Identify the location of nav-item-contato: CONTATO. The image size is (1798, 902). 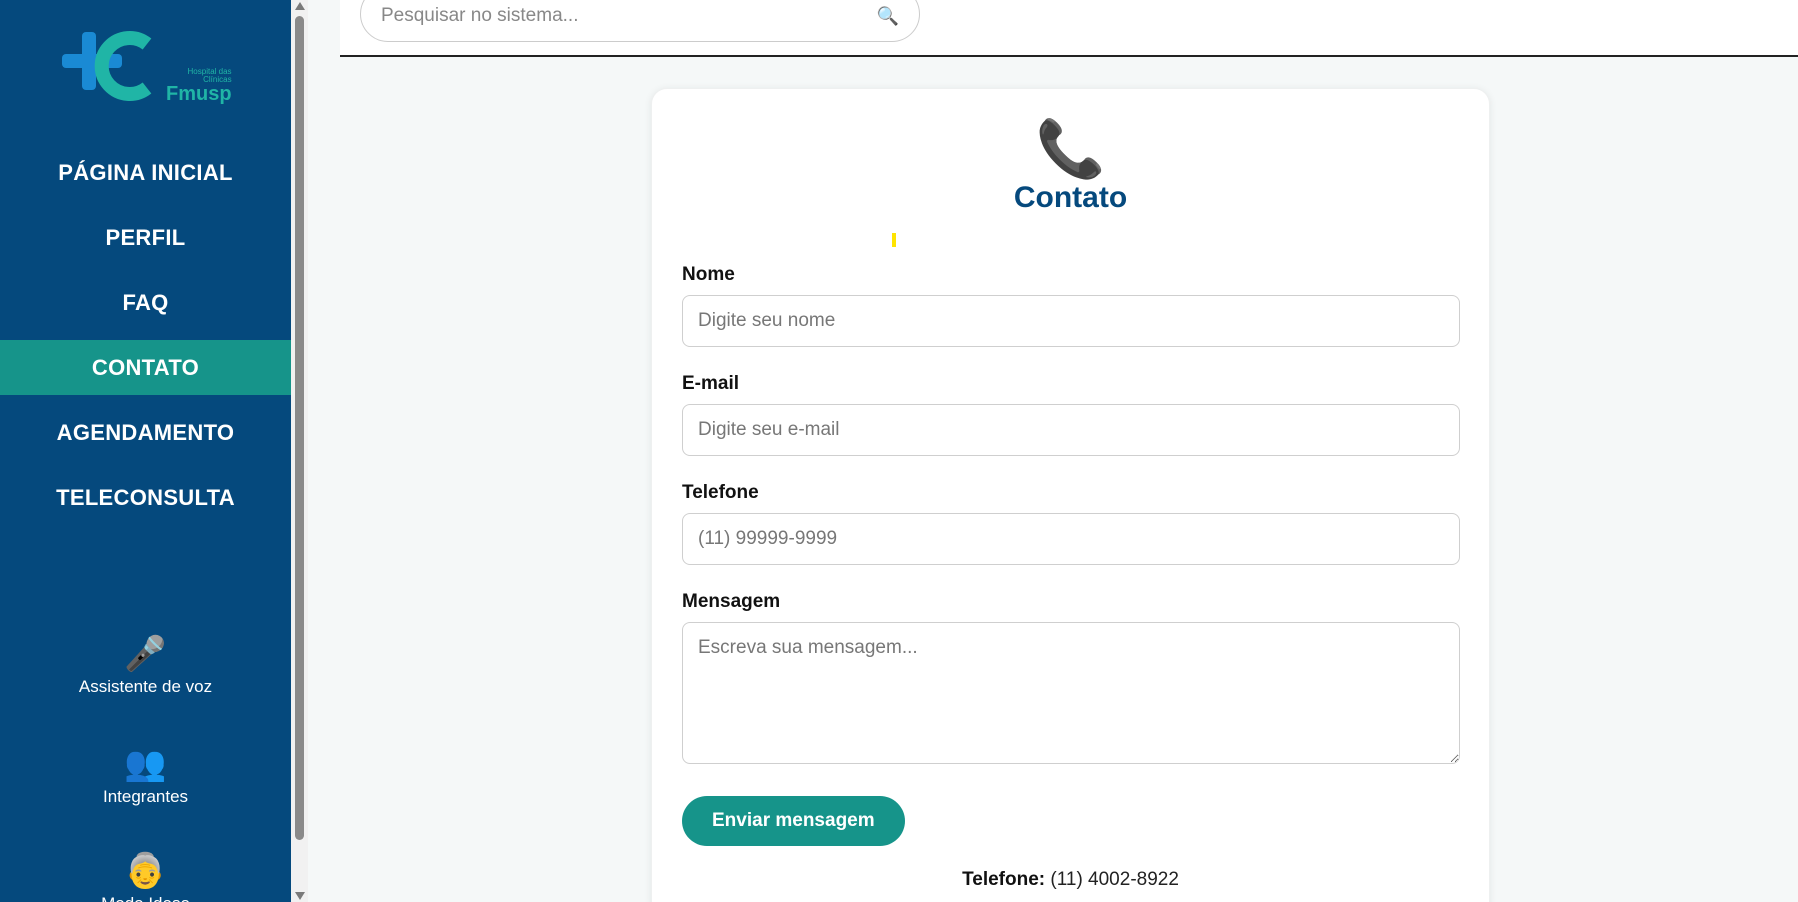
(145, 367).